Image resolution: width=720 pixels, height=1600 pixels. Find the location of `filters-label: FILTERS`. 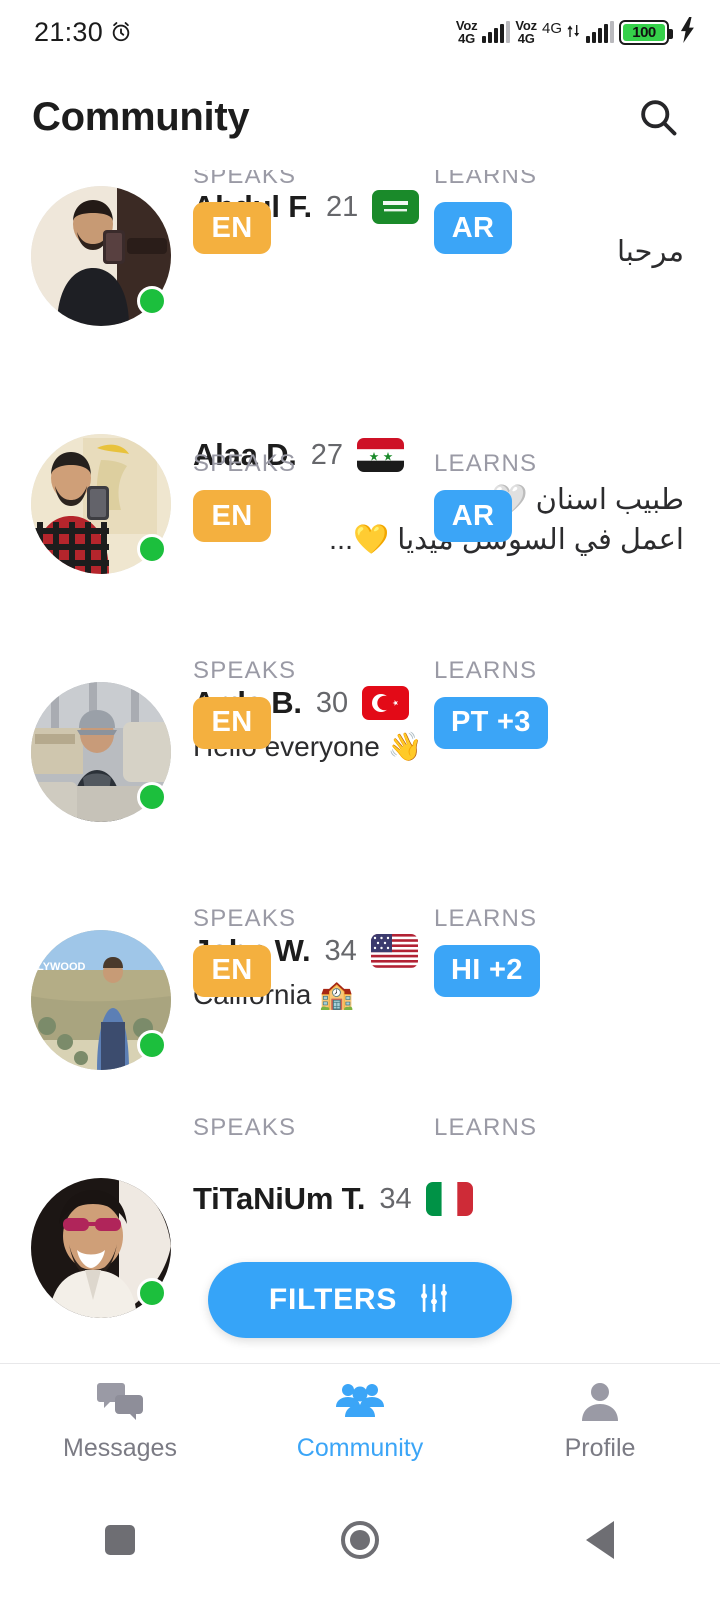

filters-label: FILTERS is located at coordinates (333, 1299).